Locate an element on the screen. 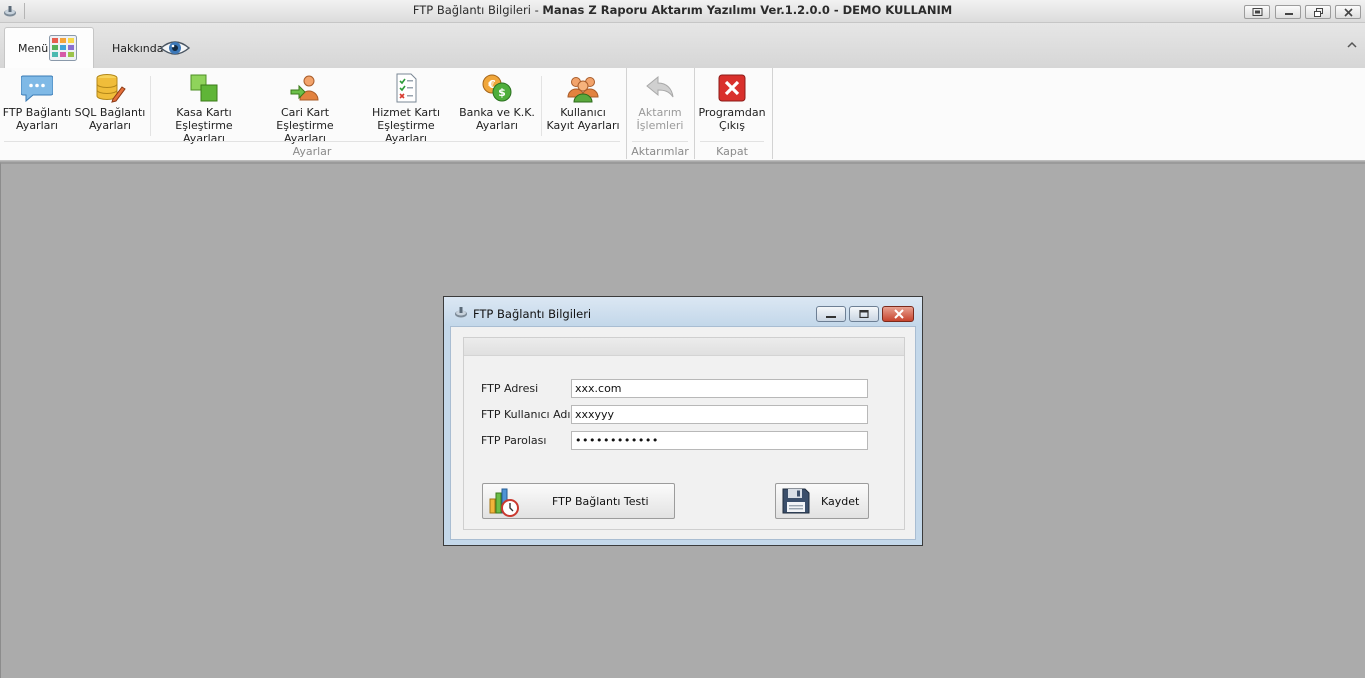 This screenshot has height=678, width=1365. cash-card-label-1: Kasa Kartı is located at coordinates (204, 112).